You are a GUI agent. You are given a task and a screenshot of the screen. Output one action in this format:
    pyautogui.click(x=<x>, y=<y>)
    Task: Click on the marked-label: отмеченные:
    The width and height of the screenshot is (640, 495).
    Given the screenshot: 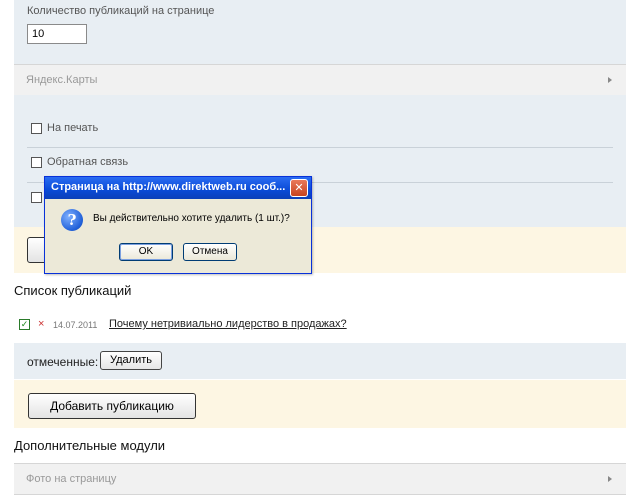 What is the action you would take?
    pyautogui.click(x=63, y=362)
    